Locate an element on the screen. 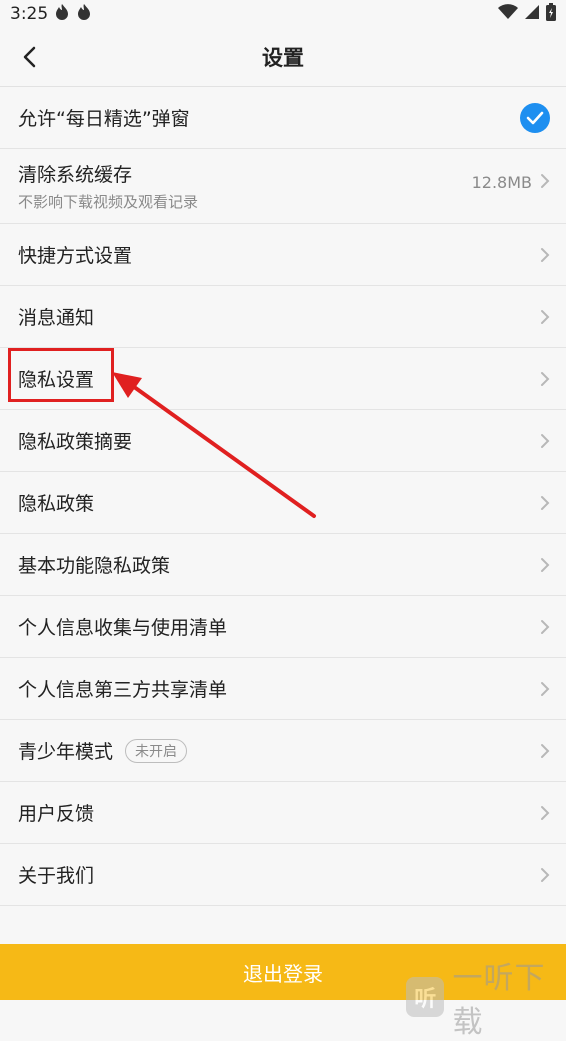 The image size is (566, 1041). setting-label: 基本功能隐私政策 is located at coordinates (94, 566).